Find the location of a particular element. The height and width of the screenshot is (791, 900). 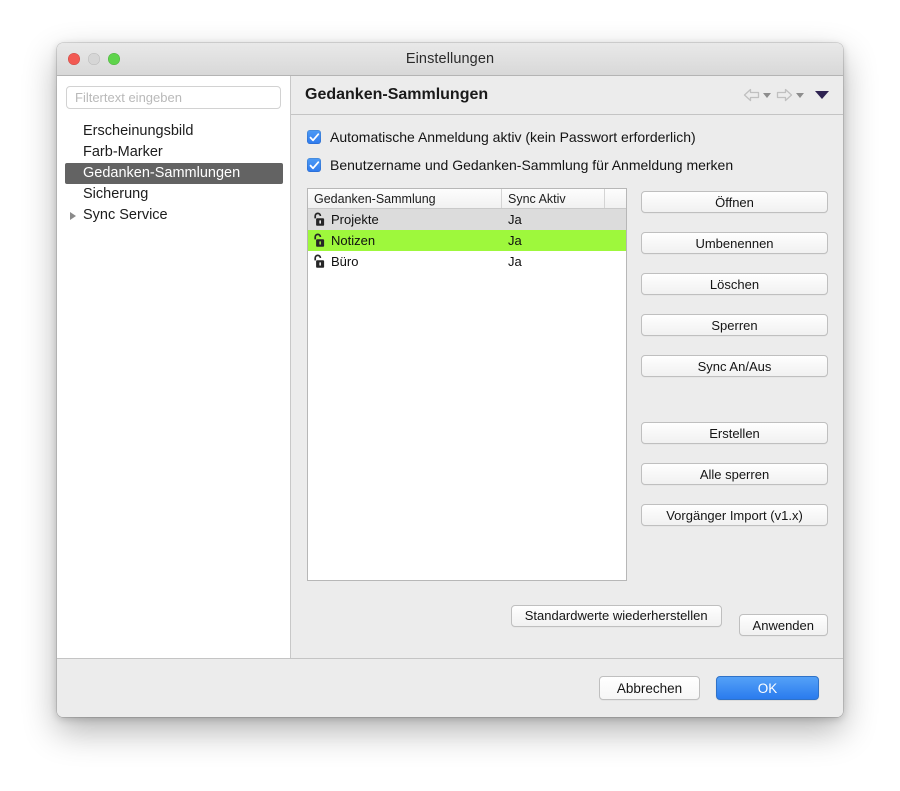

back-arrow-icon is located at coordinates (751, 95).